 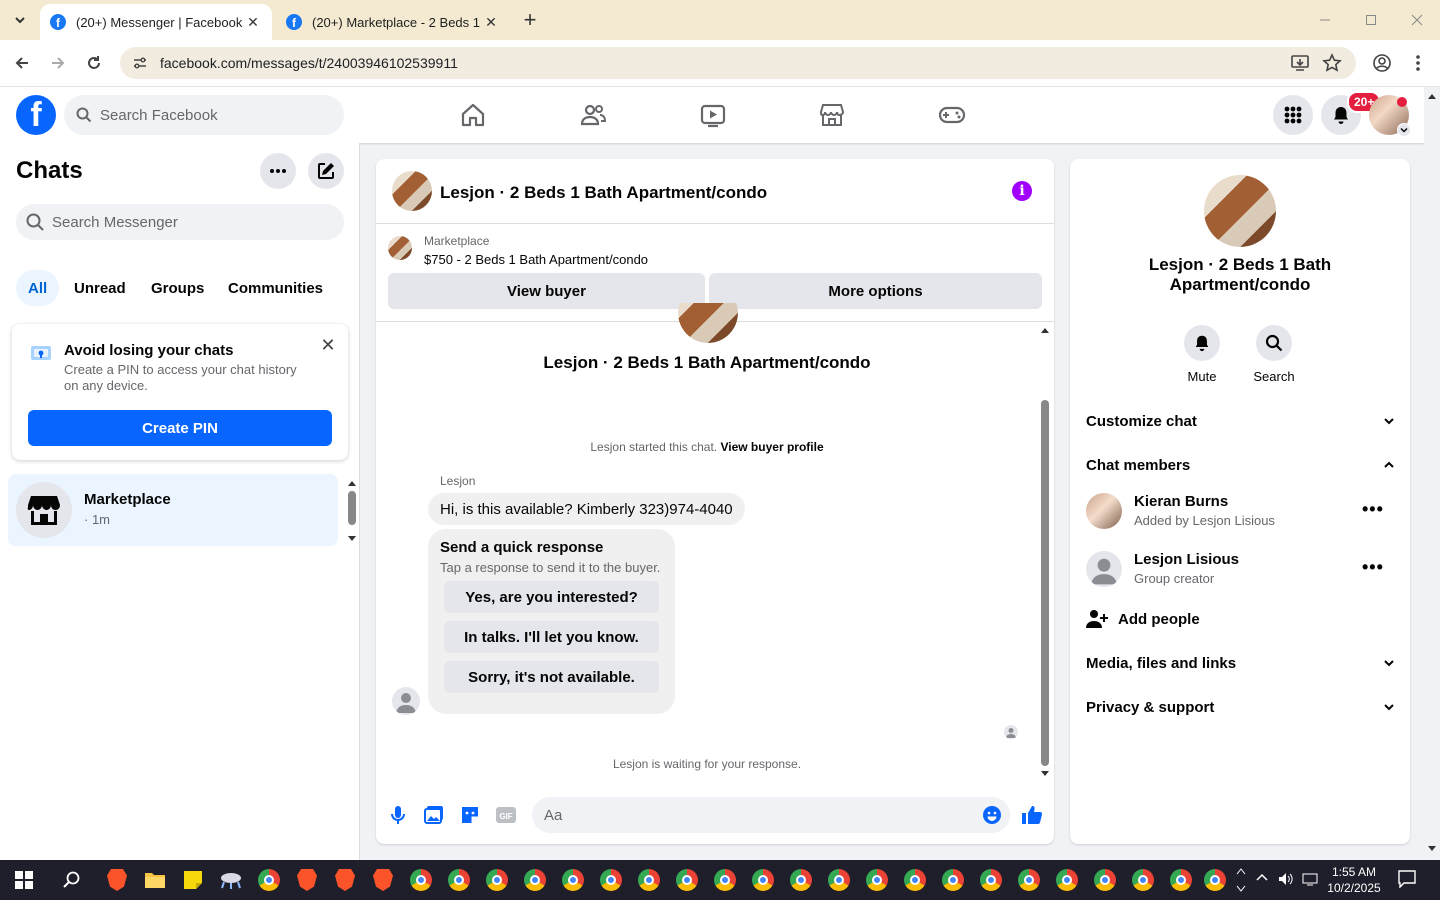 I want to click on system-clock: 1:55 AM 10/2/2025, so click(x=1354, y=880).